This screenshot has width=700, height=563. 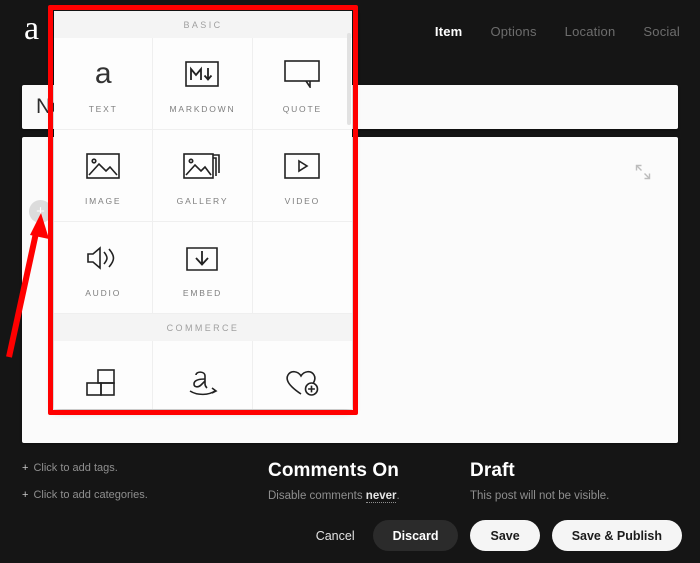 I want to click on add-categories-label: Click to add categories., so click(x=90, y=495).